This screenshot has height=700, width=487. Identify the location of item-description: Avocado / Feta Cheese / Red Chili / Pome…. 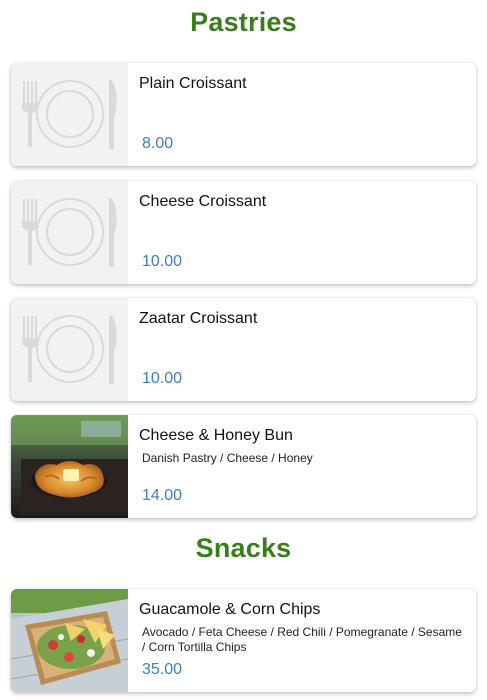
(302, 639).